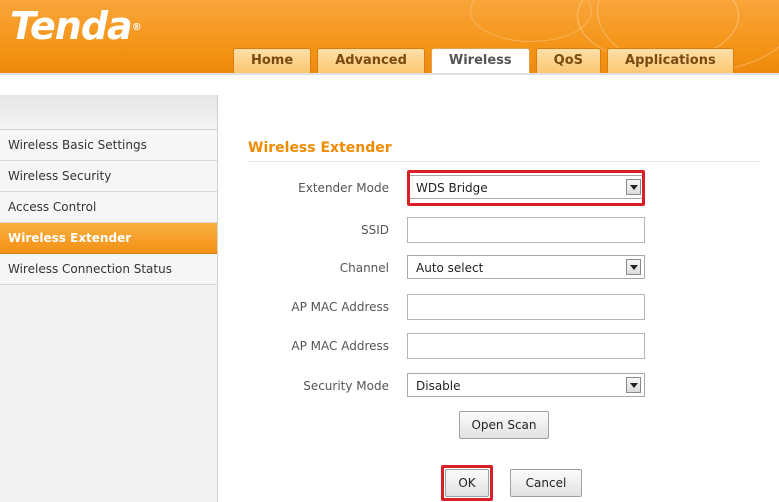 The width and height of the screenshot is (779, 502). I want to click on security-mode-row: Security Mode Disable, so click(498, 387).